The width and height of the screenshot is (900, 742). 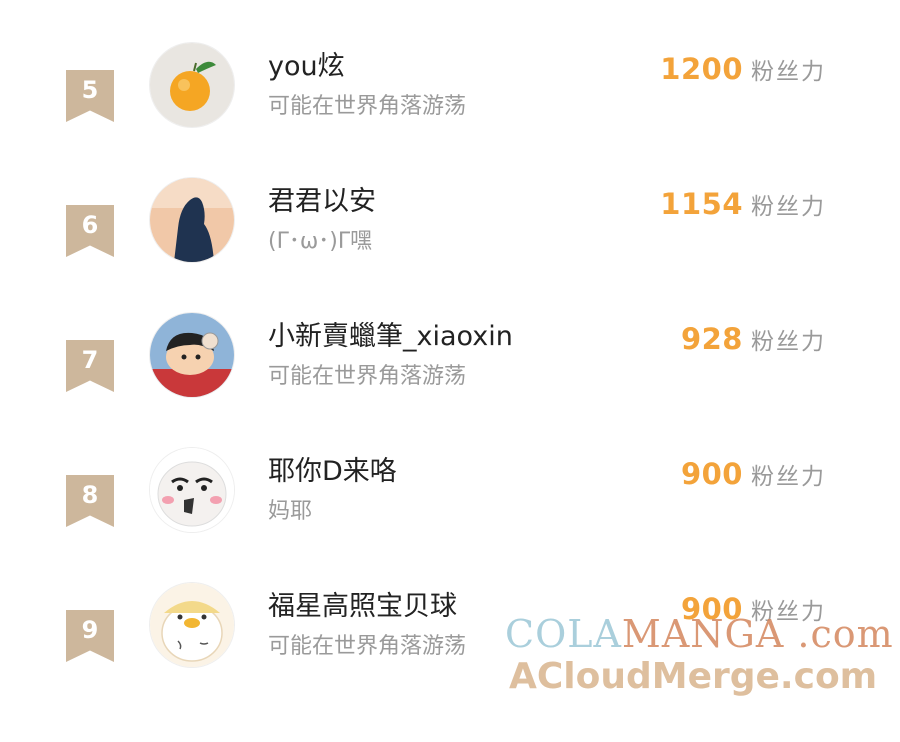 What do you see at coordinates (390, 333) in the screenshot?
I see `username: 小新賣蠟筆_xiaoxin` at bounding box center [390, 333].